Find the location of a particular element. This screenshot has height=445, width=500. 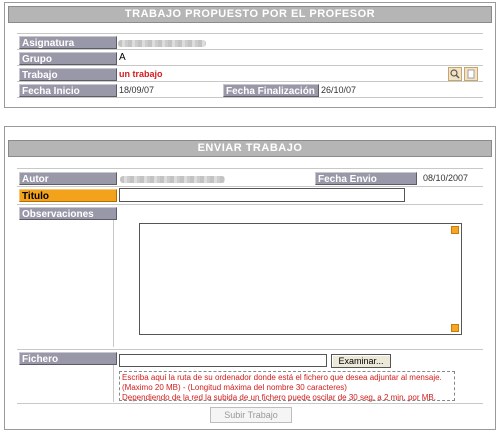

document-icon is located at coordinates (471, 74).